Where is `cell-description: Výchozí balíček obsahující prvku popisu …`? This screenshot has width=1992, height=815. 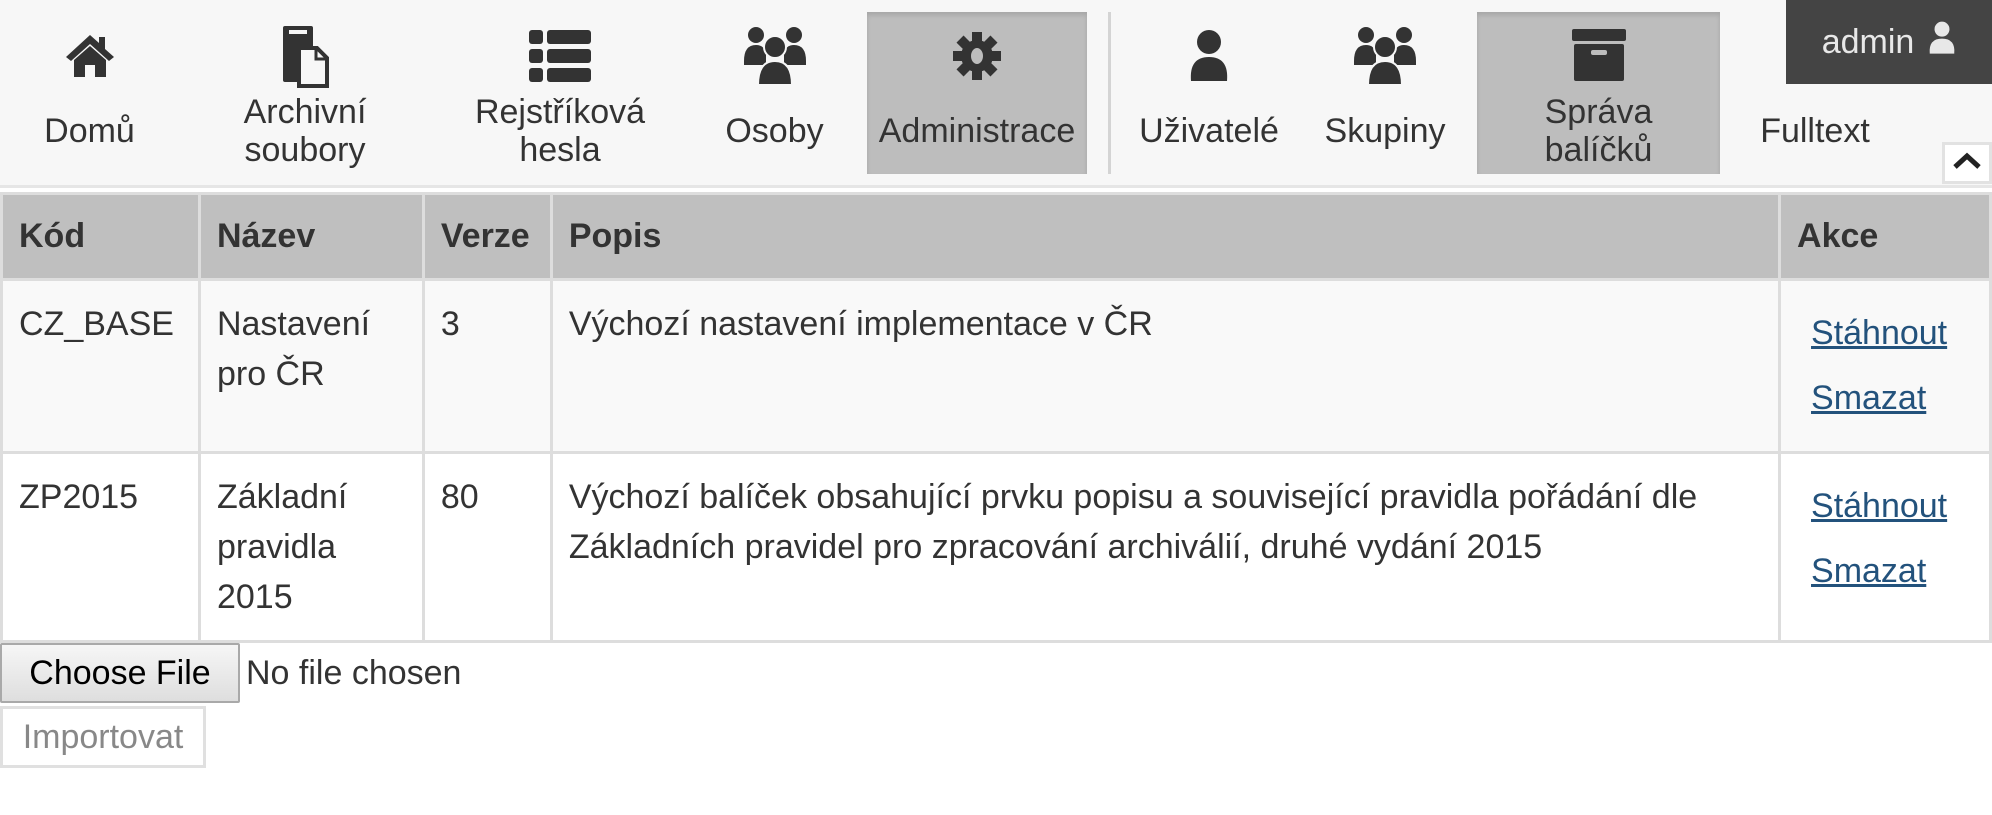
cell-description: Výchozí balíček obsahující prvku popisu … is located at coordinates (1165, 547).